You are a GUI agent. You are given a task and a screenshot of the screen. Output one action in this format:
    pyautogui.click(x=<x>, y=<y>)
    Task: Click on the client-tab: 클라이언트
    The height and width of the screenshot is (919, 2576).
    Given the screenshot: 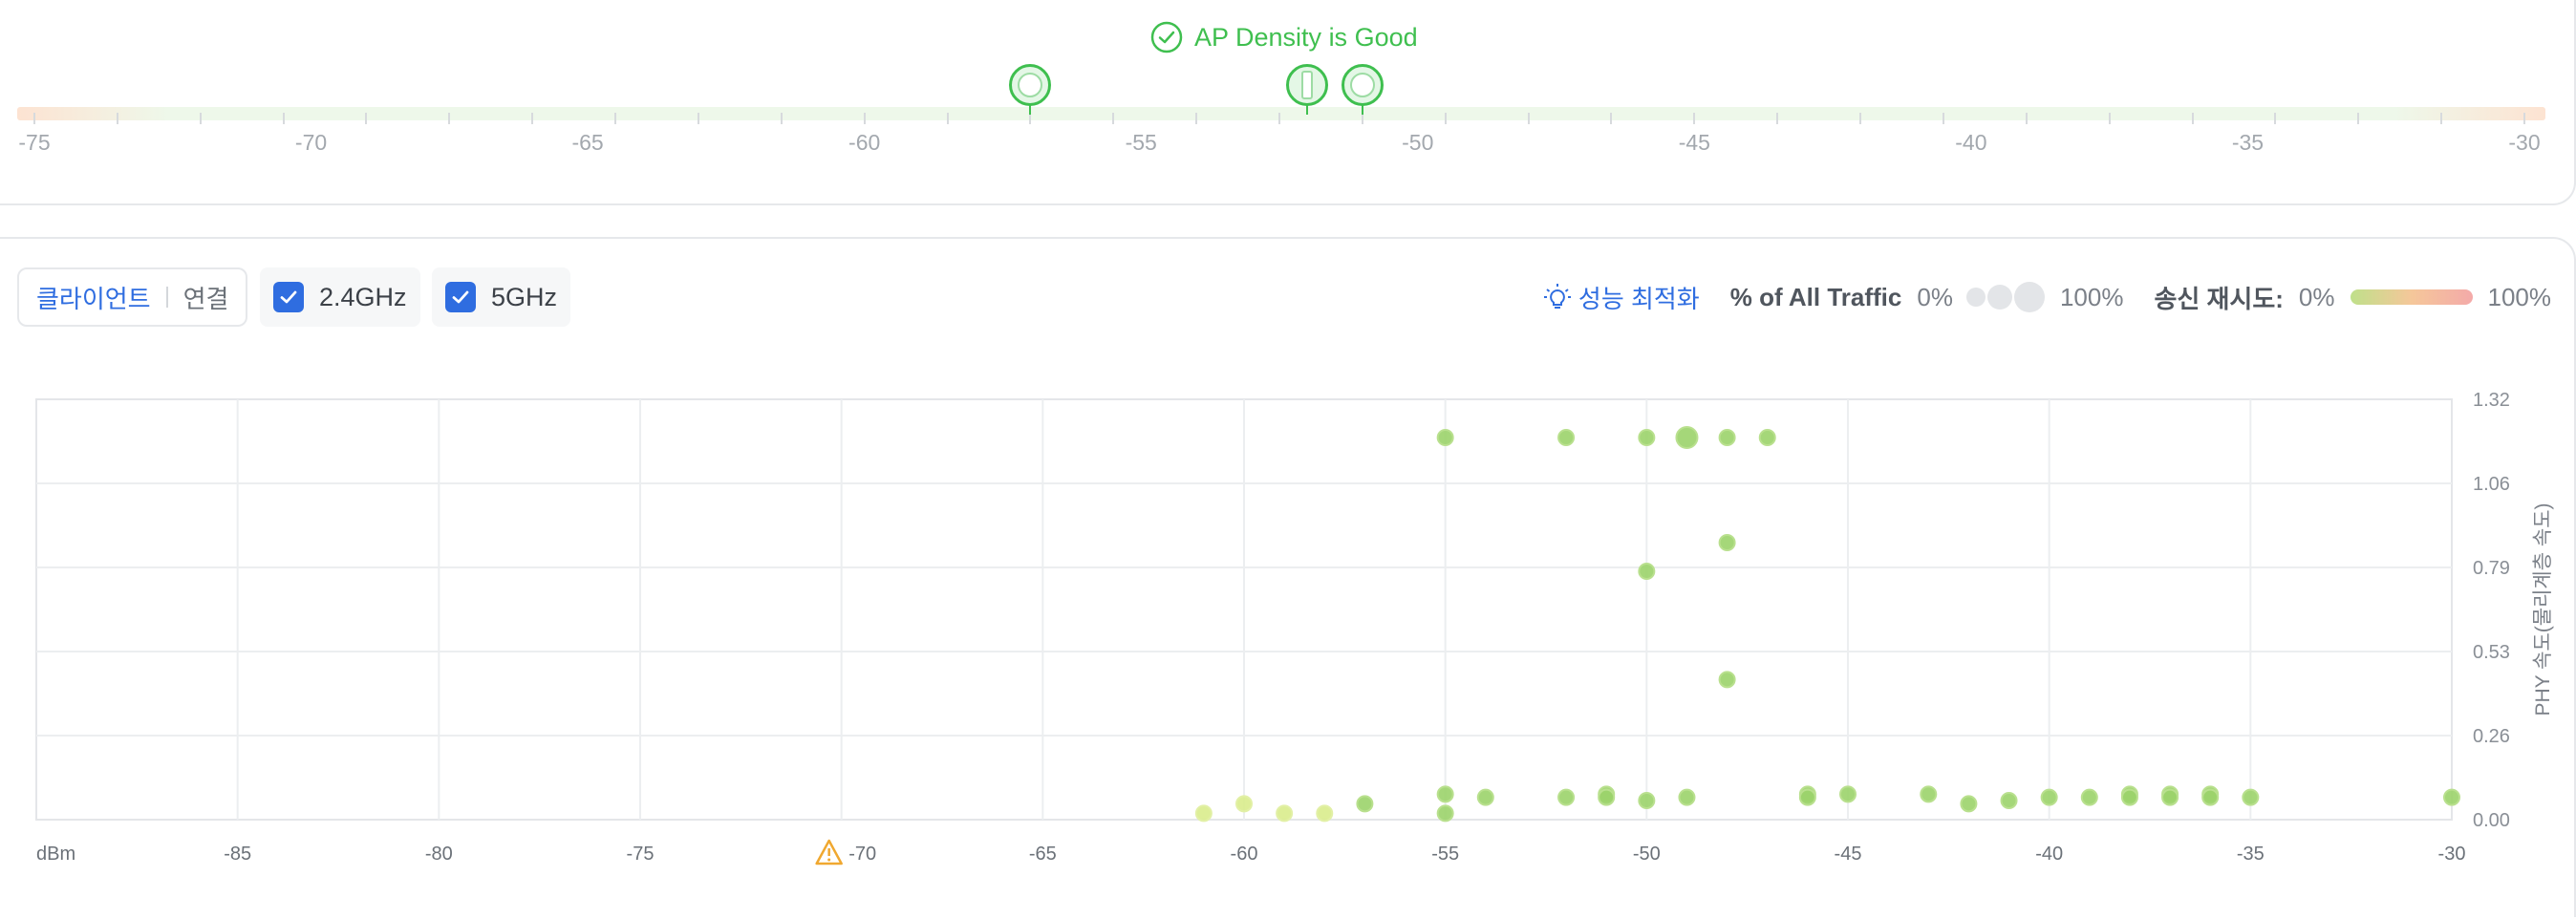 What is the action you would take?
    pyautogui.click(x=93, y=297)
    